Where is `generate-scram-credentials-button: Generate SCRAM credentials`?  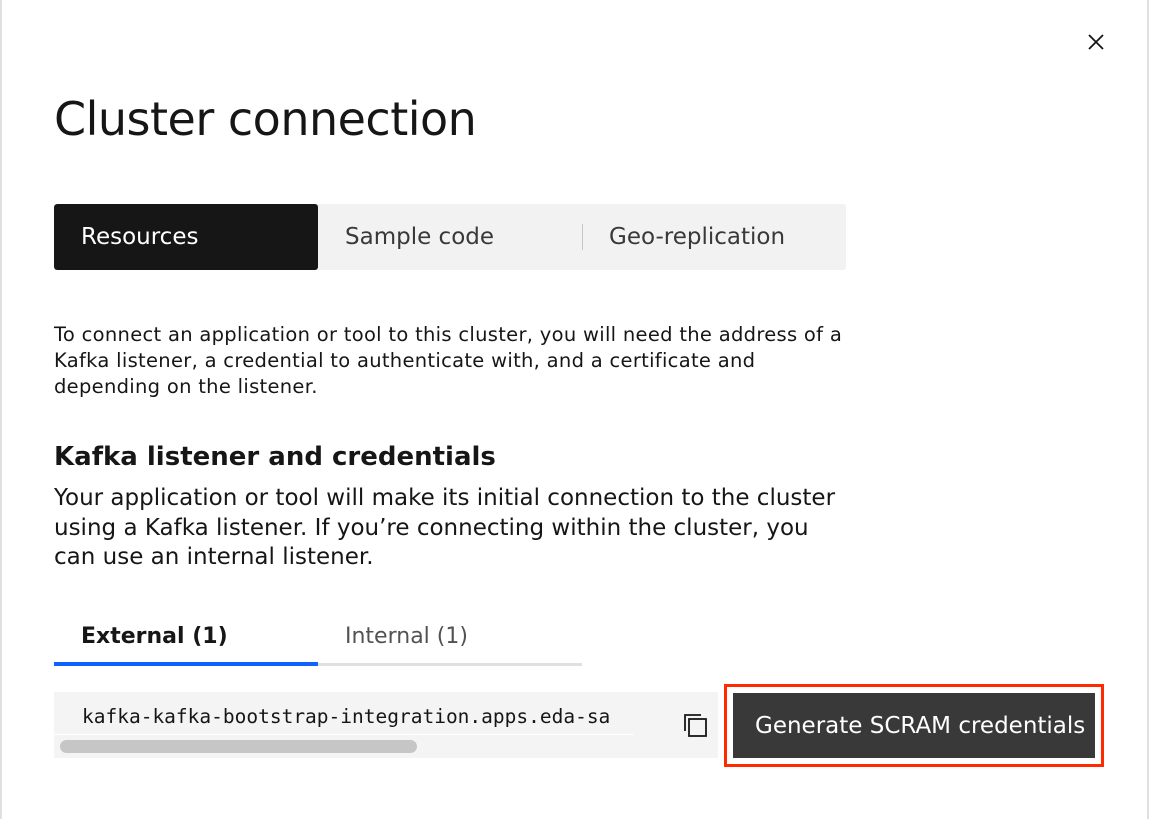 generate-scram-credentials-button: Generate SCRAM credentials is located at coordinates (914, 725).